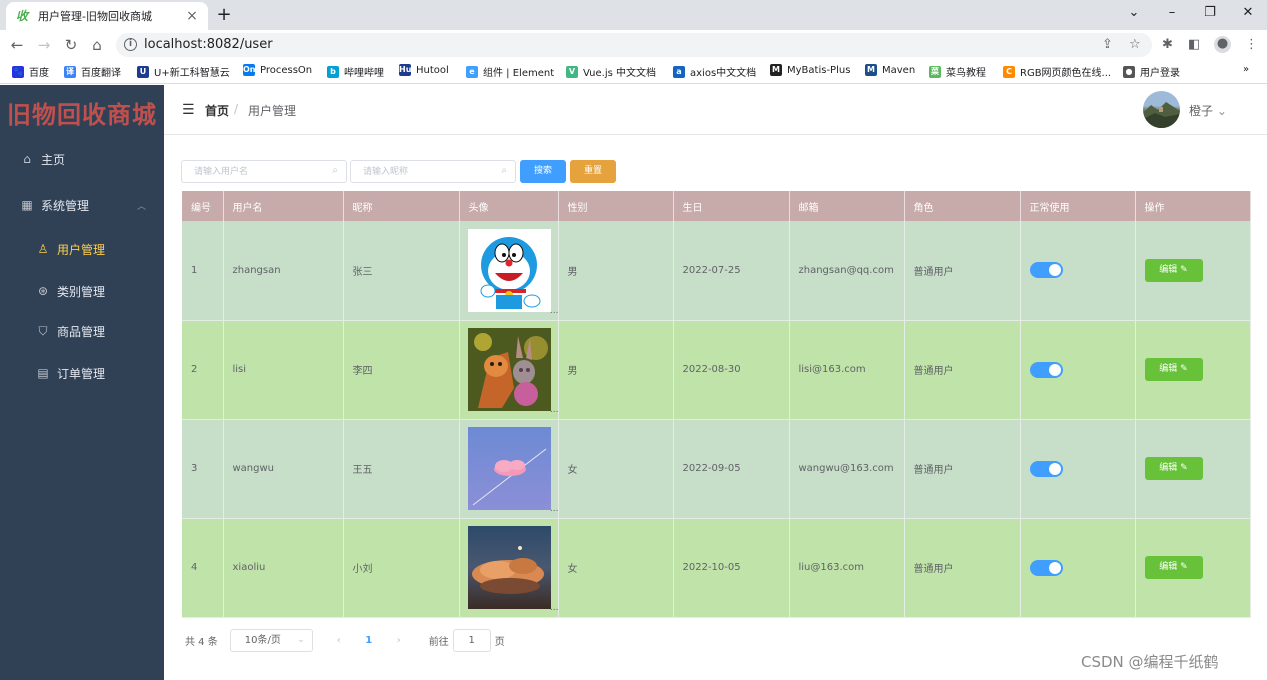  Describe the element at coordinates (1151, 71) in the screenshot. I see `bookmark-item: ● 用户登录` at that location.